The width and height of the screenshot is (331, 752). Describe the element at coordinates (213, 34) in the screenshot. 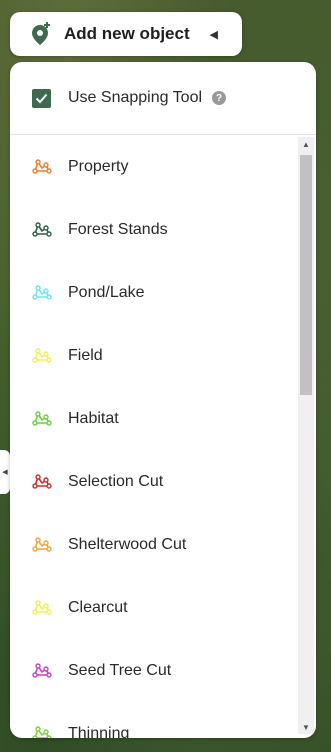

I see `caret-left-icon: ◀` at that location.